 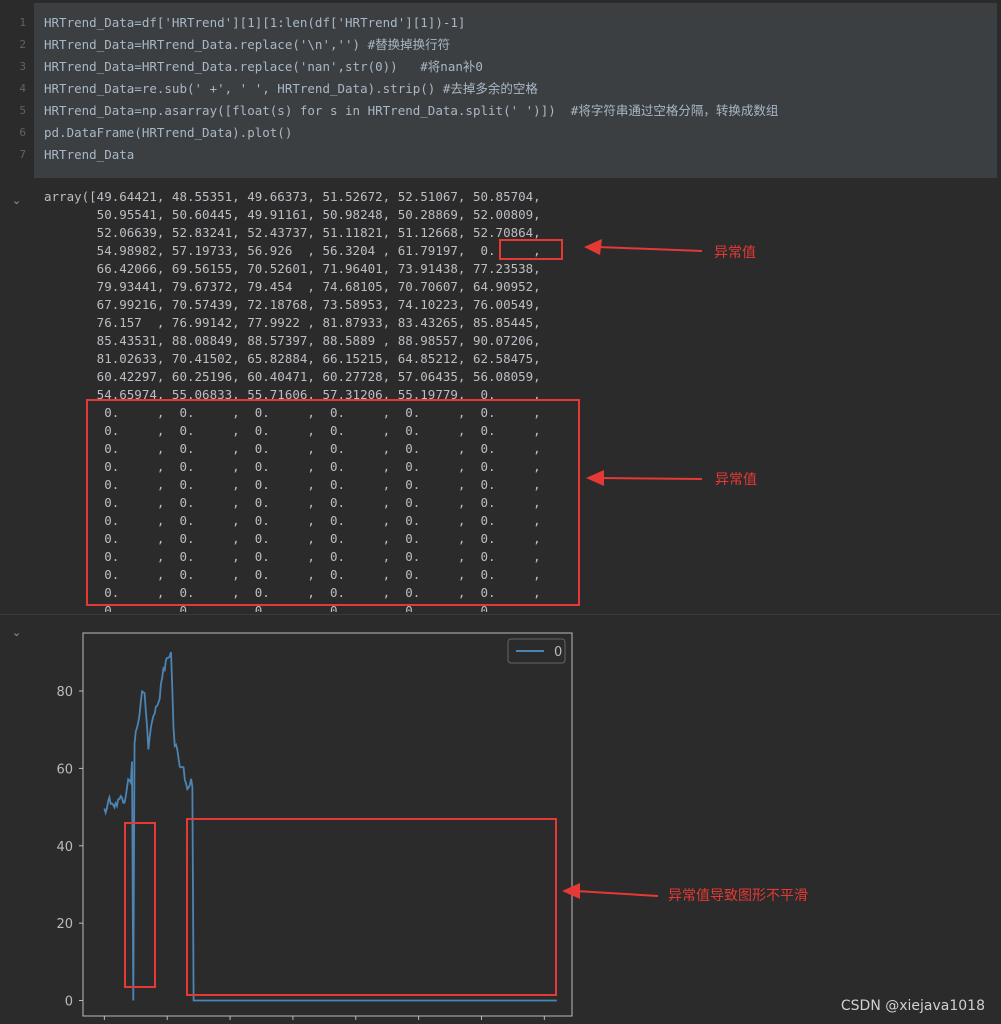 I want to click on watermark: CSDN @xiejava1018, so click(x=912, y=1006).